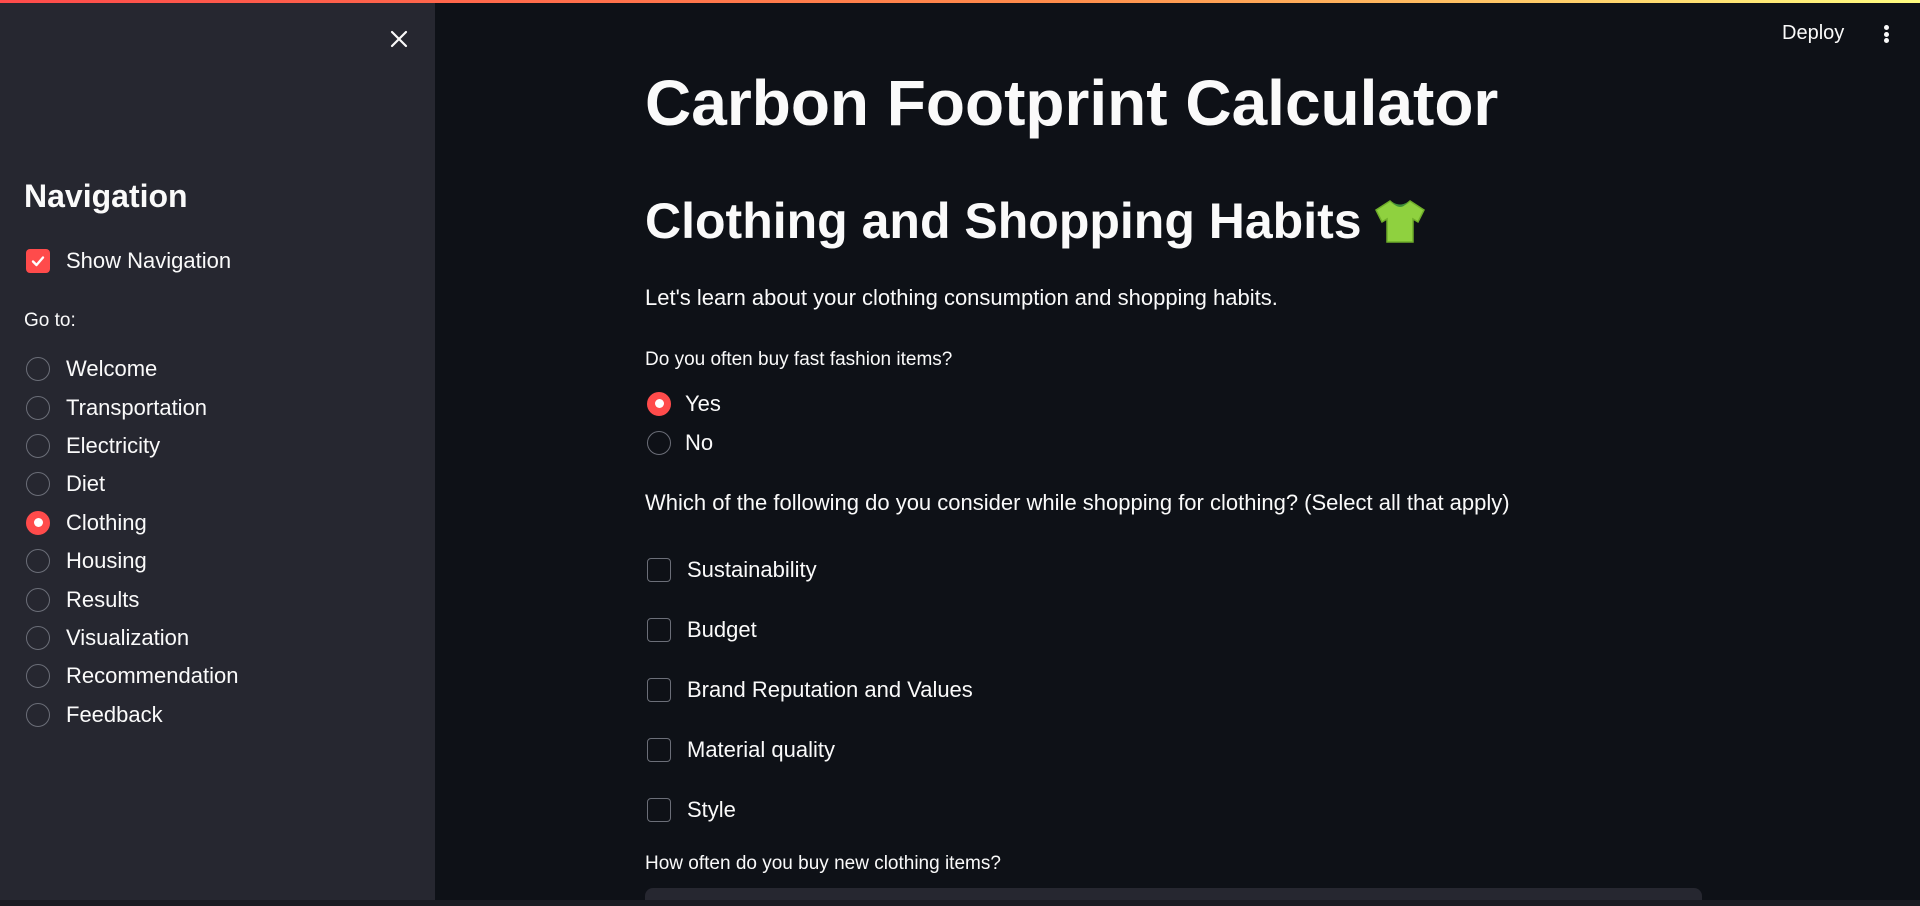  I want to click on option-label: No, so click(699, 442).